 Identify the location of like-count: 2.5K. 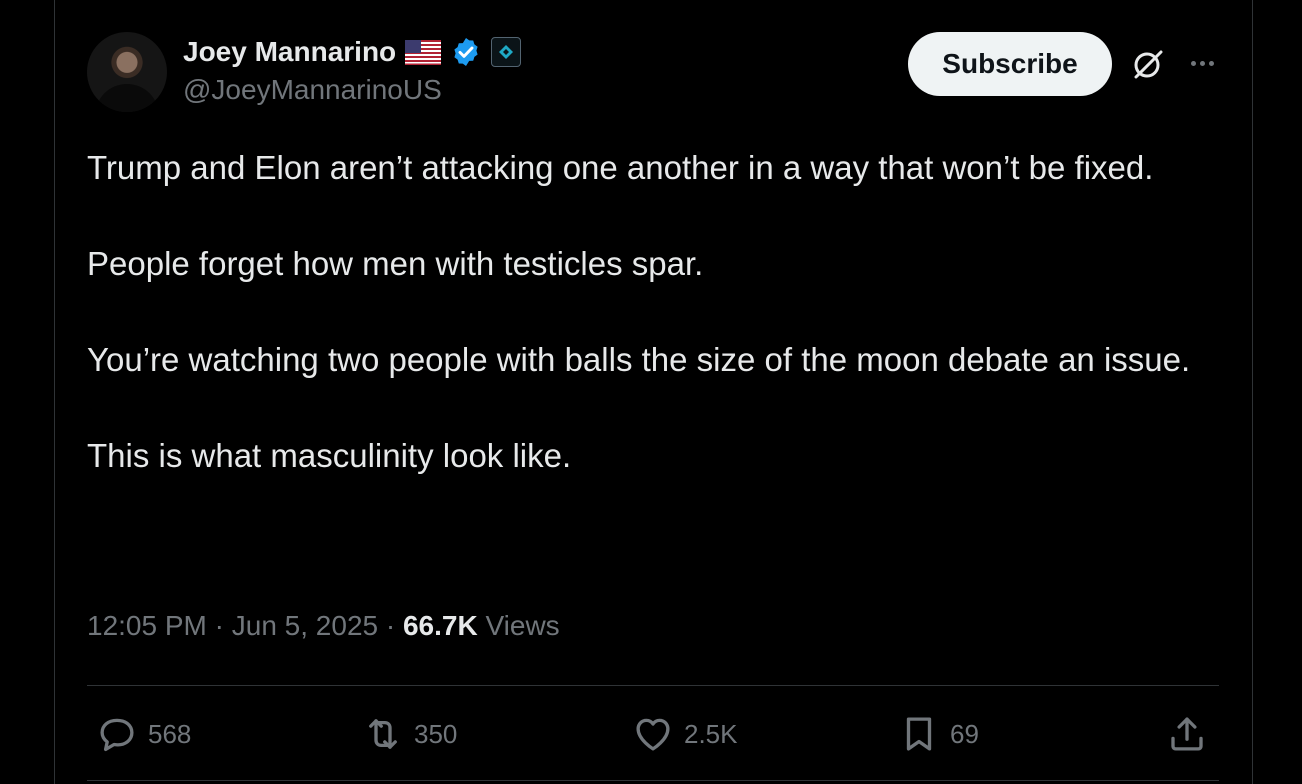
(711, 733).